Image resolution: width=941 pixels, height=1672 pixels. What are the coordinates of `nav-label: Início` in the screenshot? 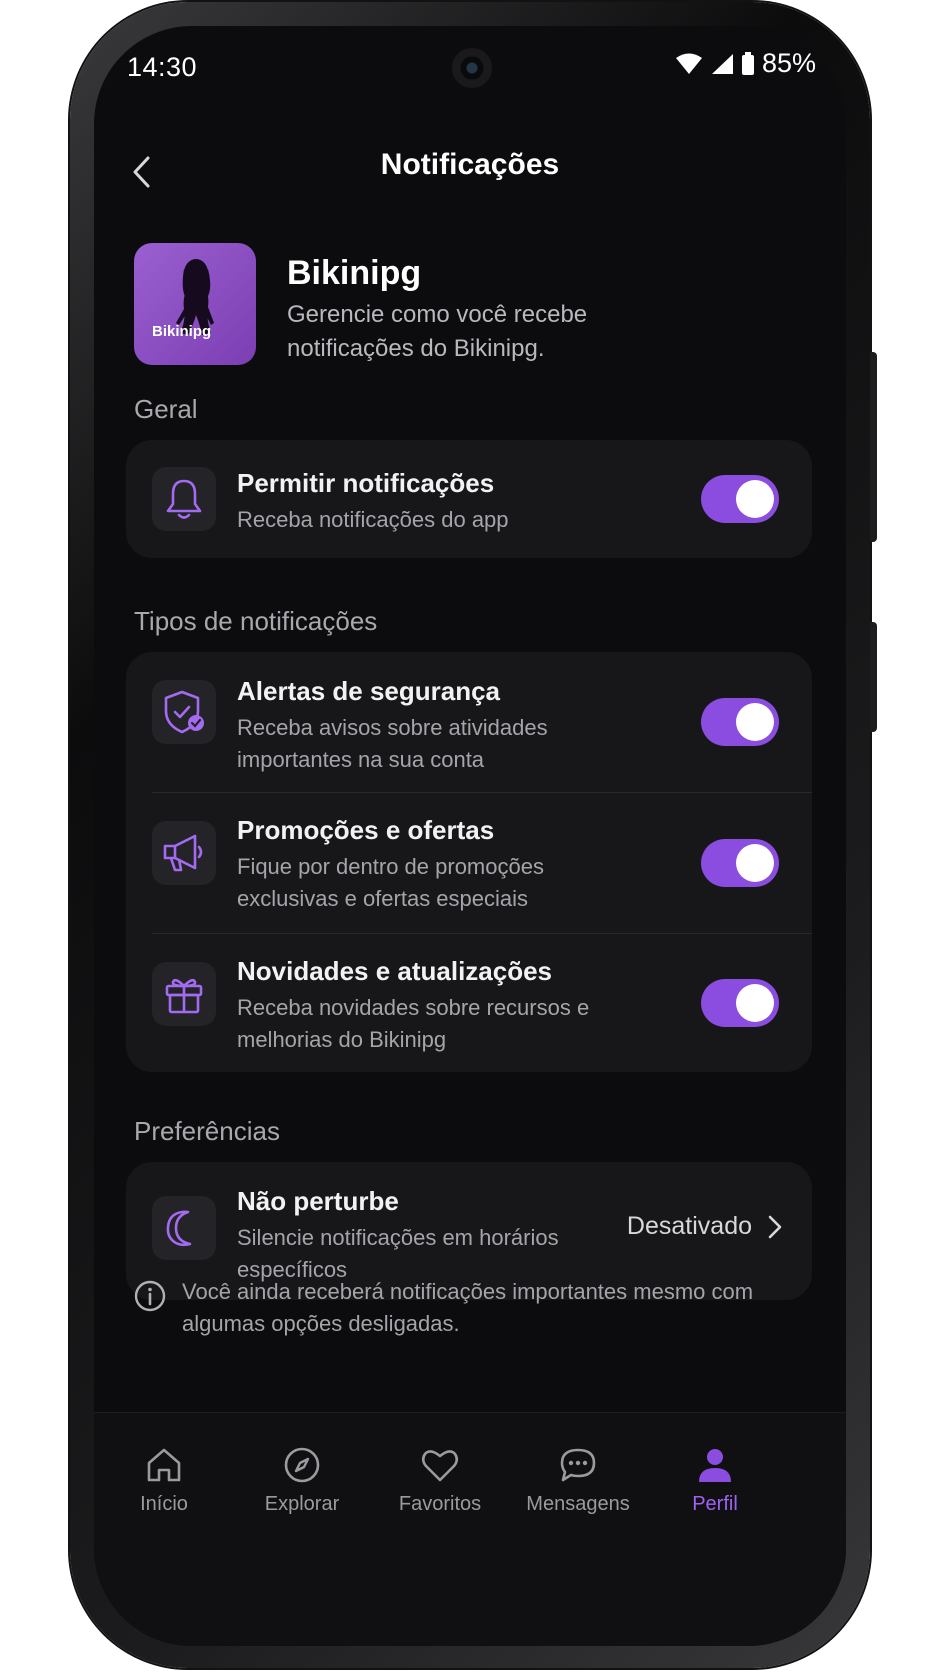 It's located at (164, 1504).